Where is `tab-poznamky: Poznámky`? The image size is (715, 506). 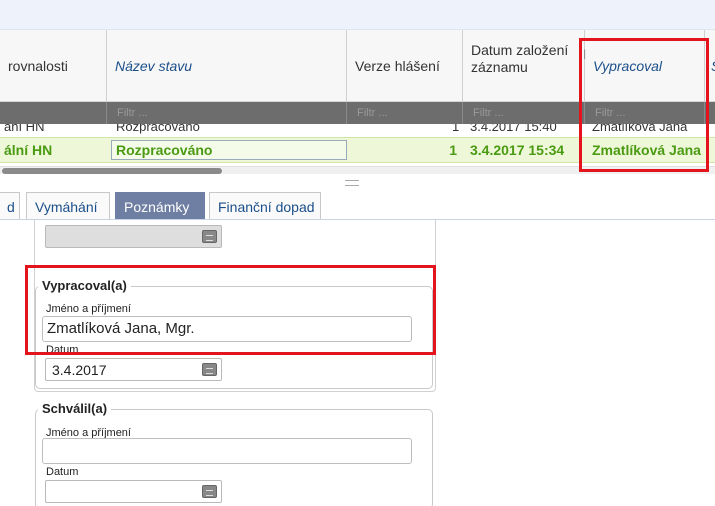 tab-poznamky: Poznámky is located at coordinates (160, 206).